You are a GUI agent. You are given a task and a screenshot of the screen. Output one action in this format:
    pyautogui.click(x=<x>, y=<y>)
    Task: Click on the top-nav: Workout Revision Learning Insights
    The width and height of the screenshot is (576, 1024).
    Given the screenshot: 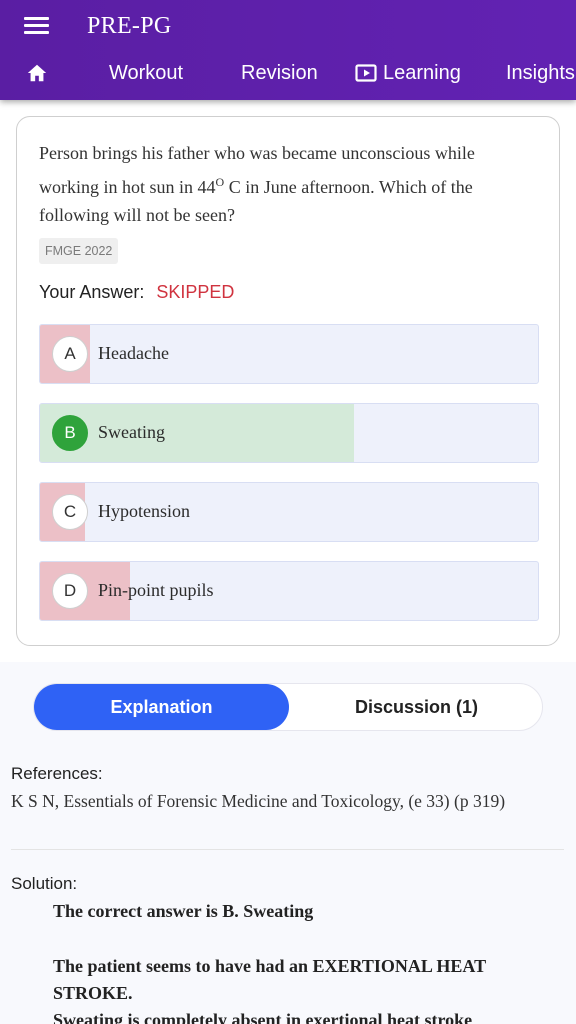 What is the action you would take?
    pyautogui.click(x=288, y=75)
    